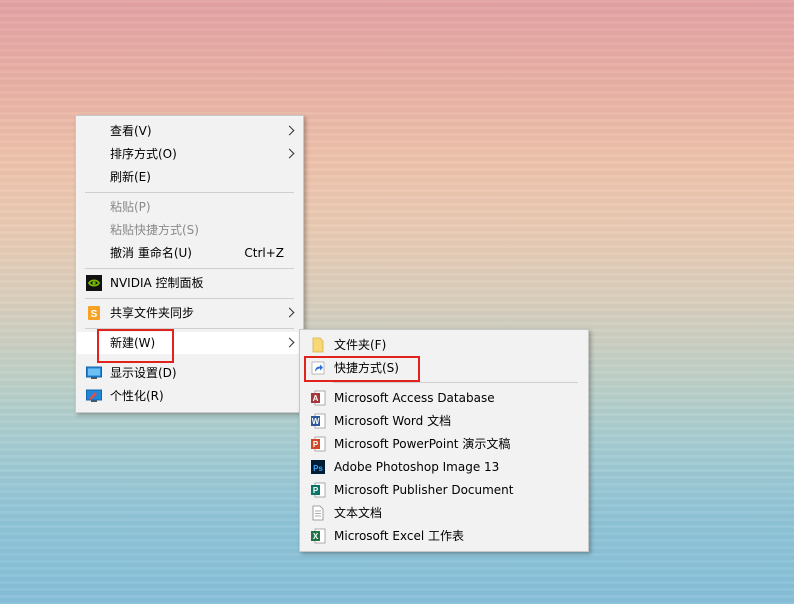 The width and height of the screenshot is (794, 604). Describe the element at coordinates (358, 513) in the screenshot. I see `menu-item-label: 文本文档` at that location.